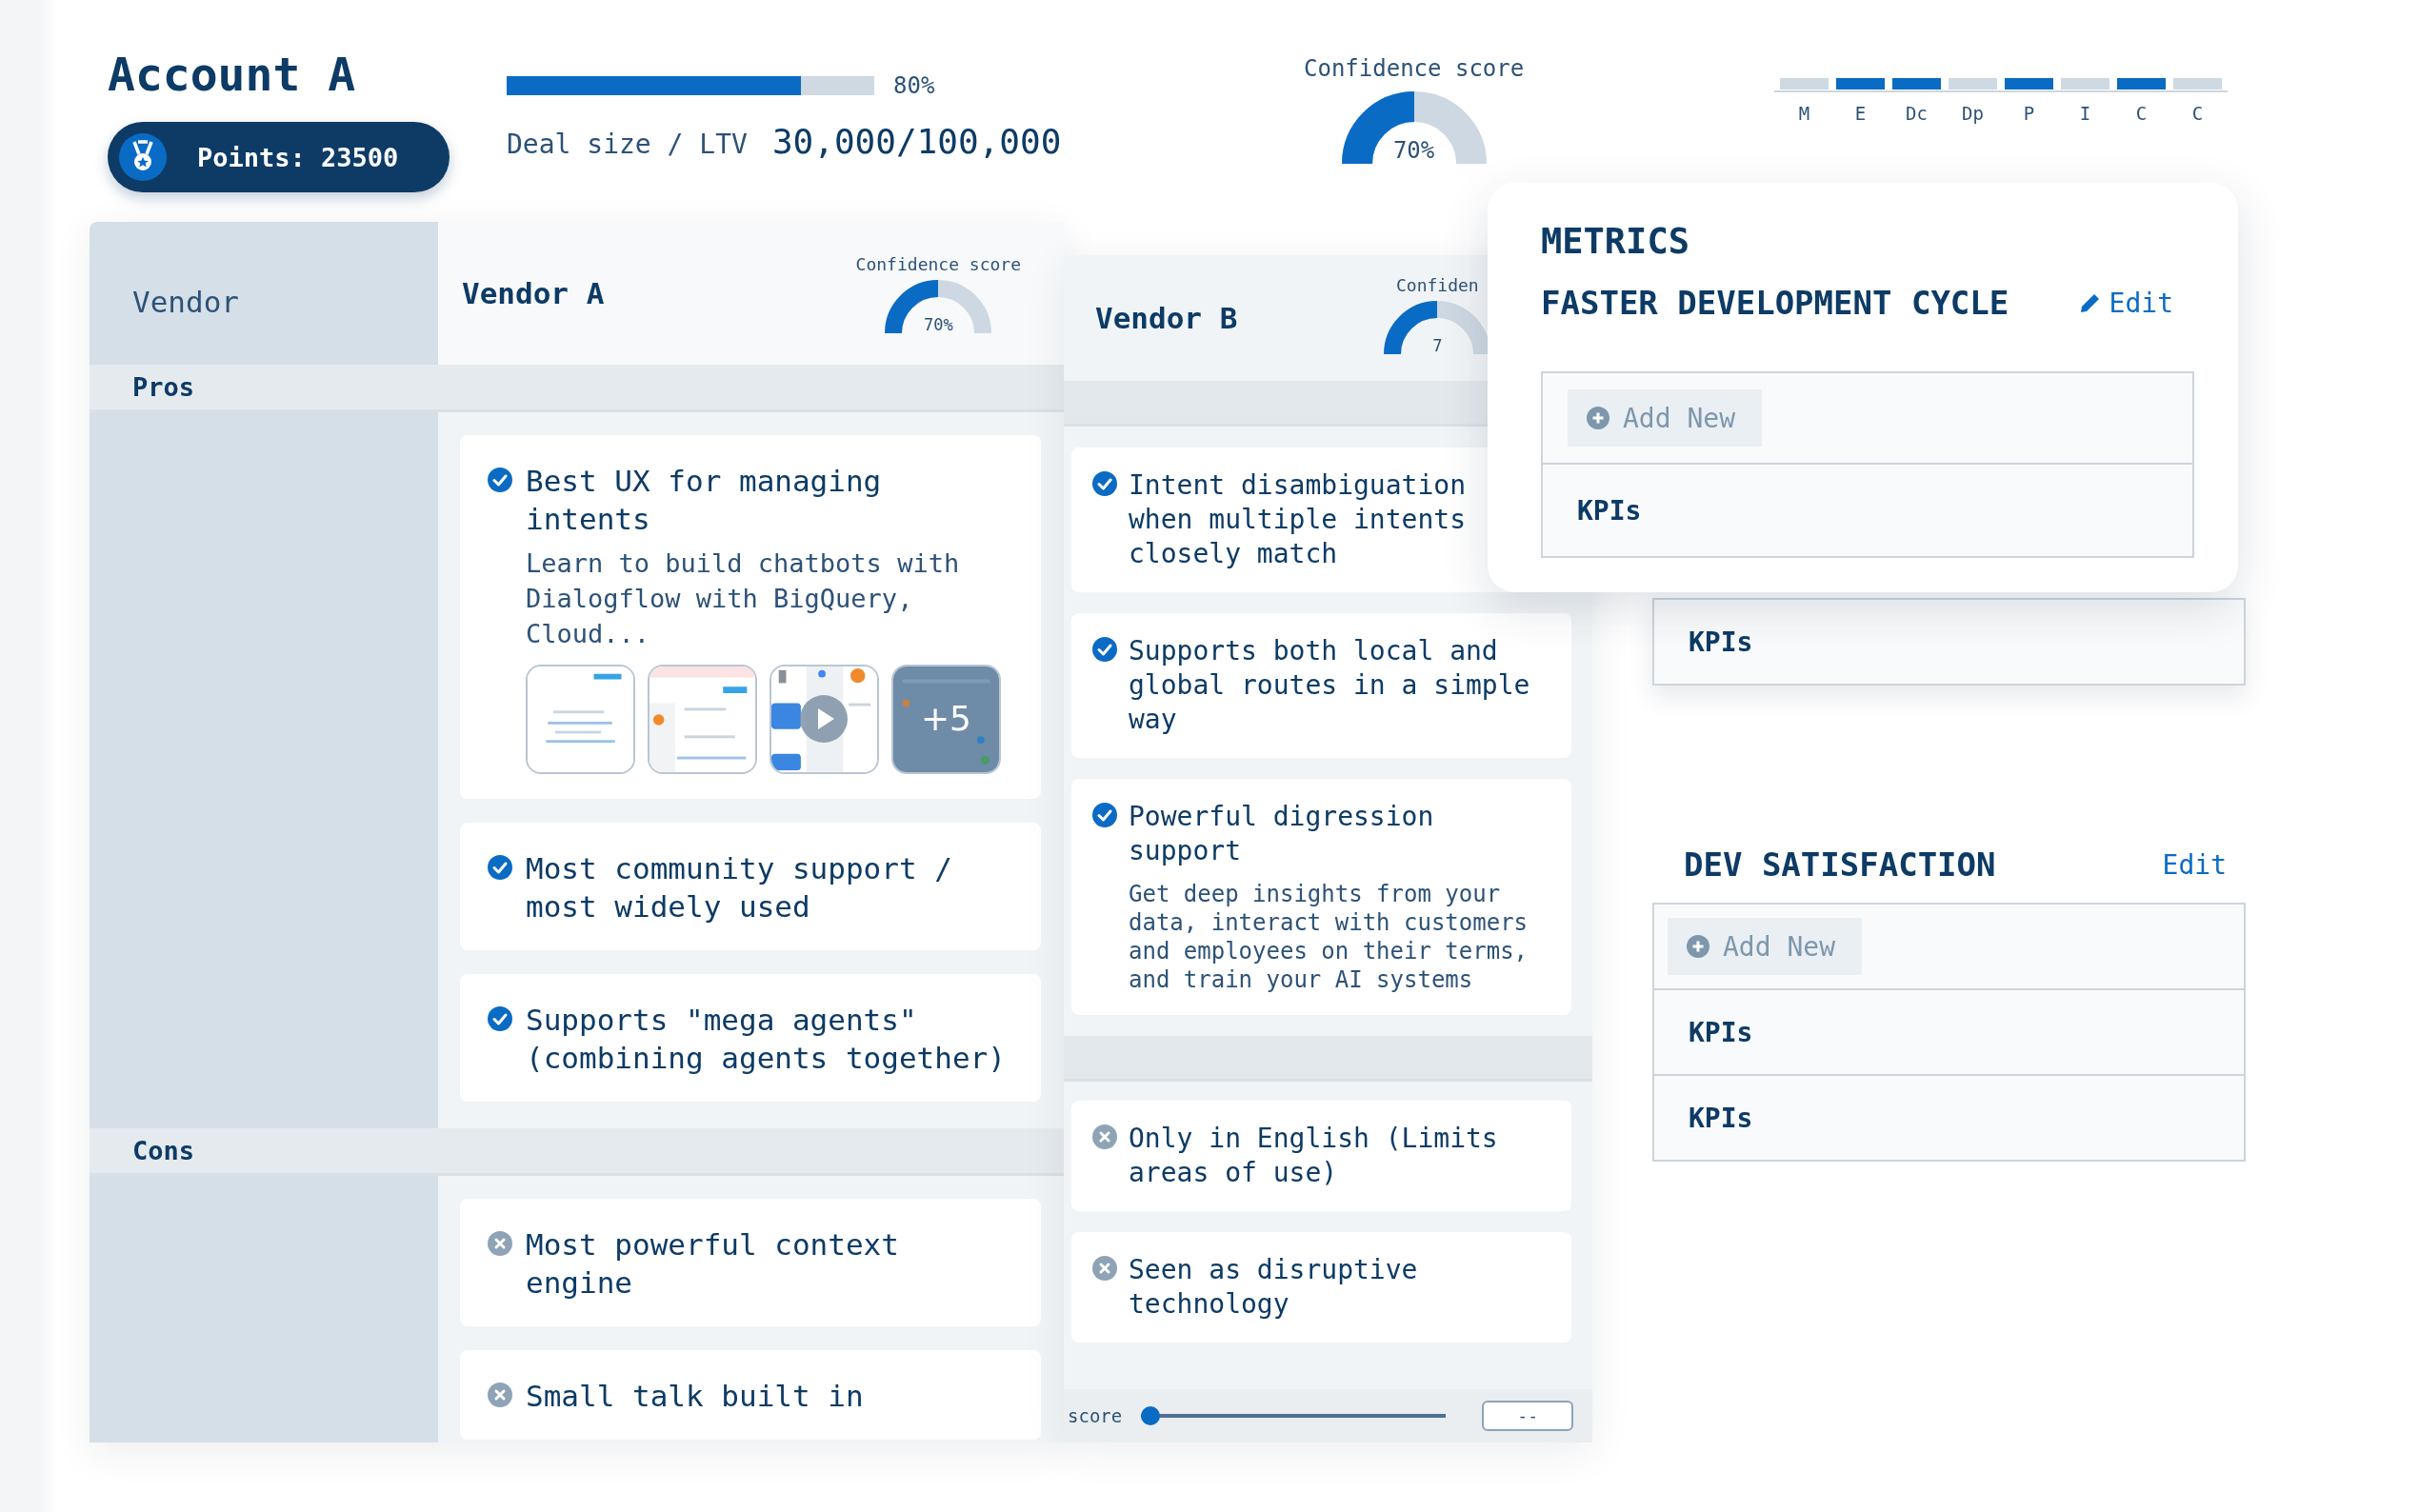 The height and width of the screenshot is (1512, 2419). I want to click on item-title: Most powerful context engine, so click(713, 1264).